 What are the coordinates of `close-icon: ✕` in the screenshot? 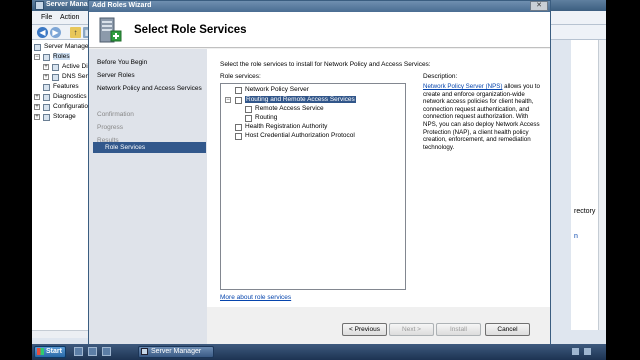 It's located at (539, 6).